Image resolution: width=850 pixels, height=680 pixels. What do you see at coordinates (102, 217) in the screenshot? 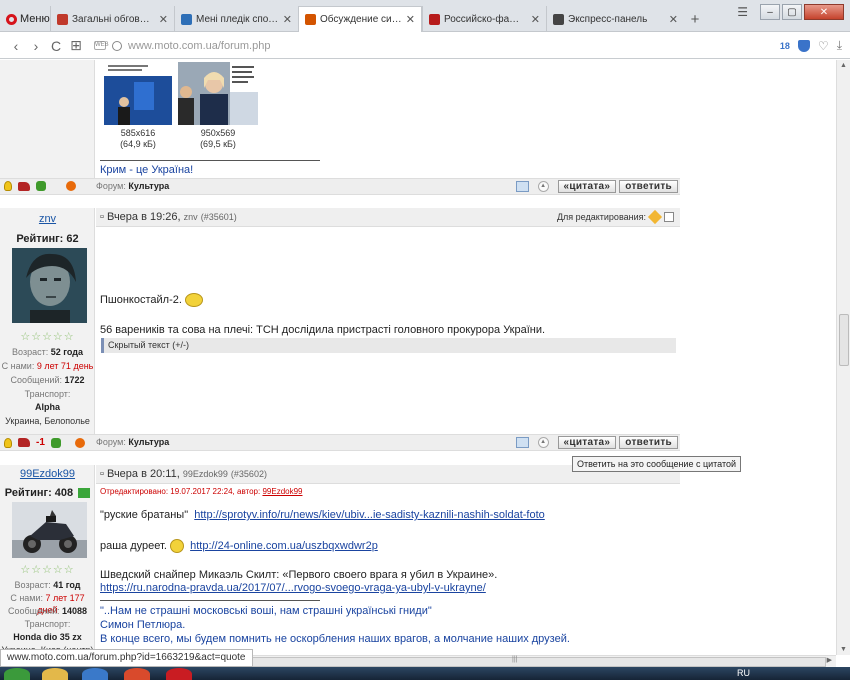
I see `post-icon: ▫` at bounding box center [102, 217].